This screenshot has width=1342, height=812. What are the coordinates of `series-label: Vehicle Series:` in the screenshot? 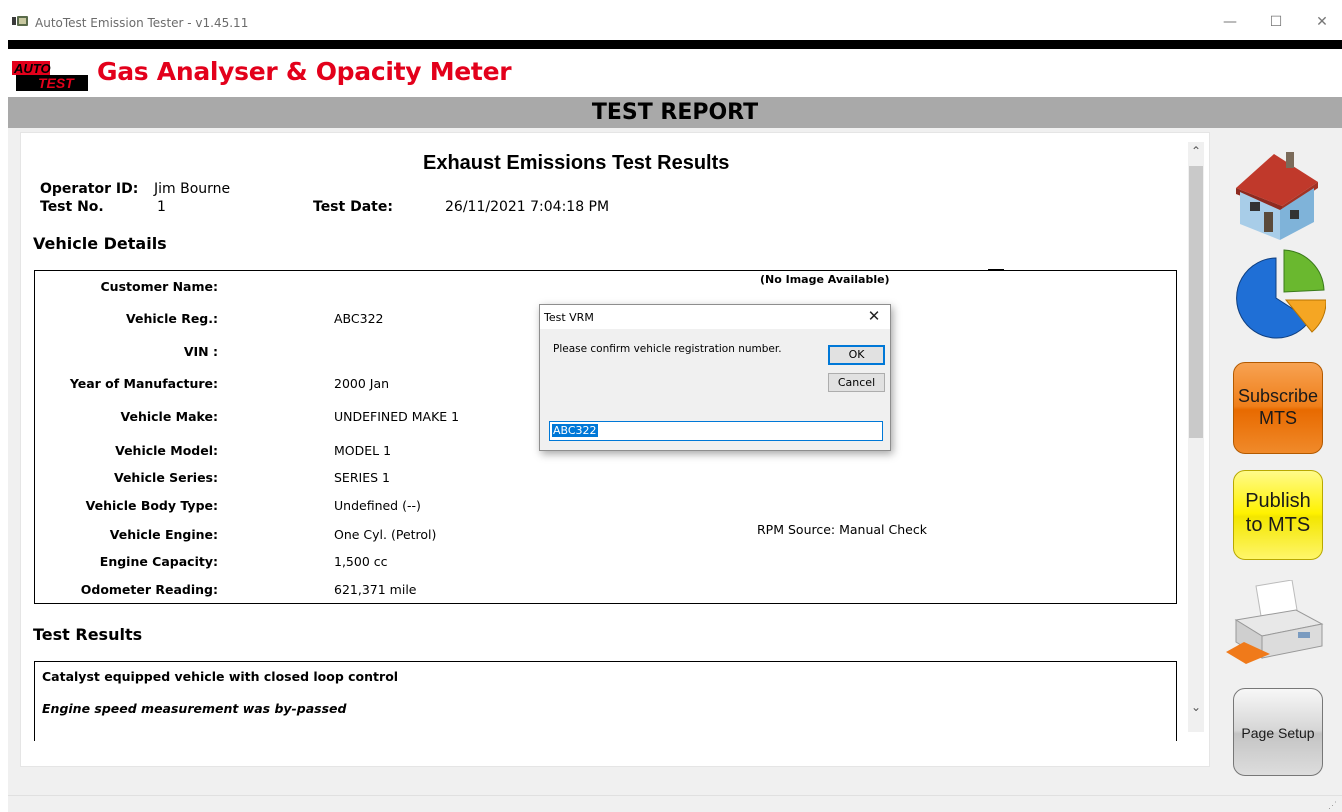 It's located at (165, 477).